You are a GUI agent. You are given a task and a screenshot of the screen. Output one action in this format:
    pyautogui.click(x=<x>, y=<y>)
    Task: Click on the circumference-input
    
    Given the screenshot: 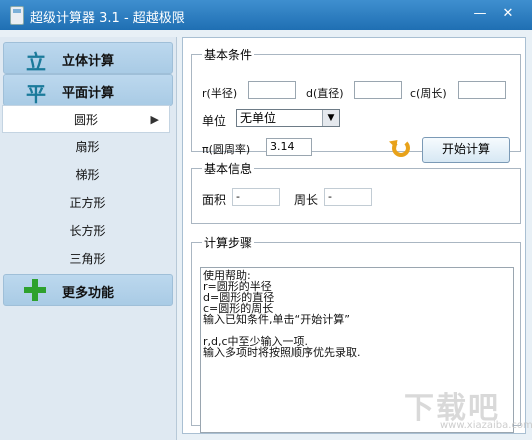 What is the action you would take?
    pyautogui.click(x=482, y=90)
    